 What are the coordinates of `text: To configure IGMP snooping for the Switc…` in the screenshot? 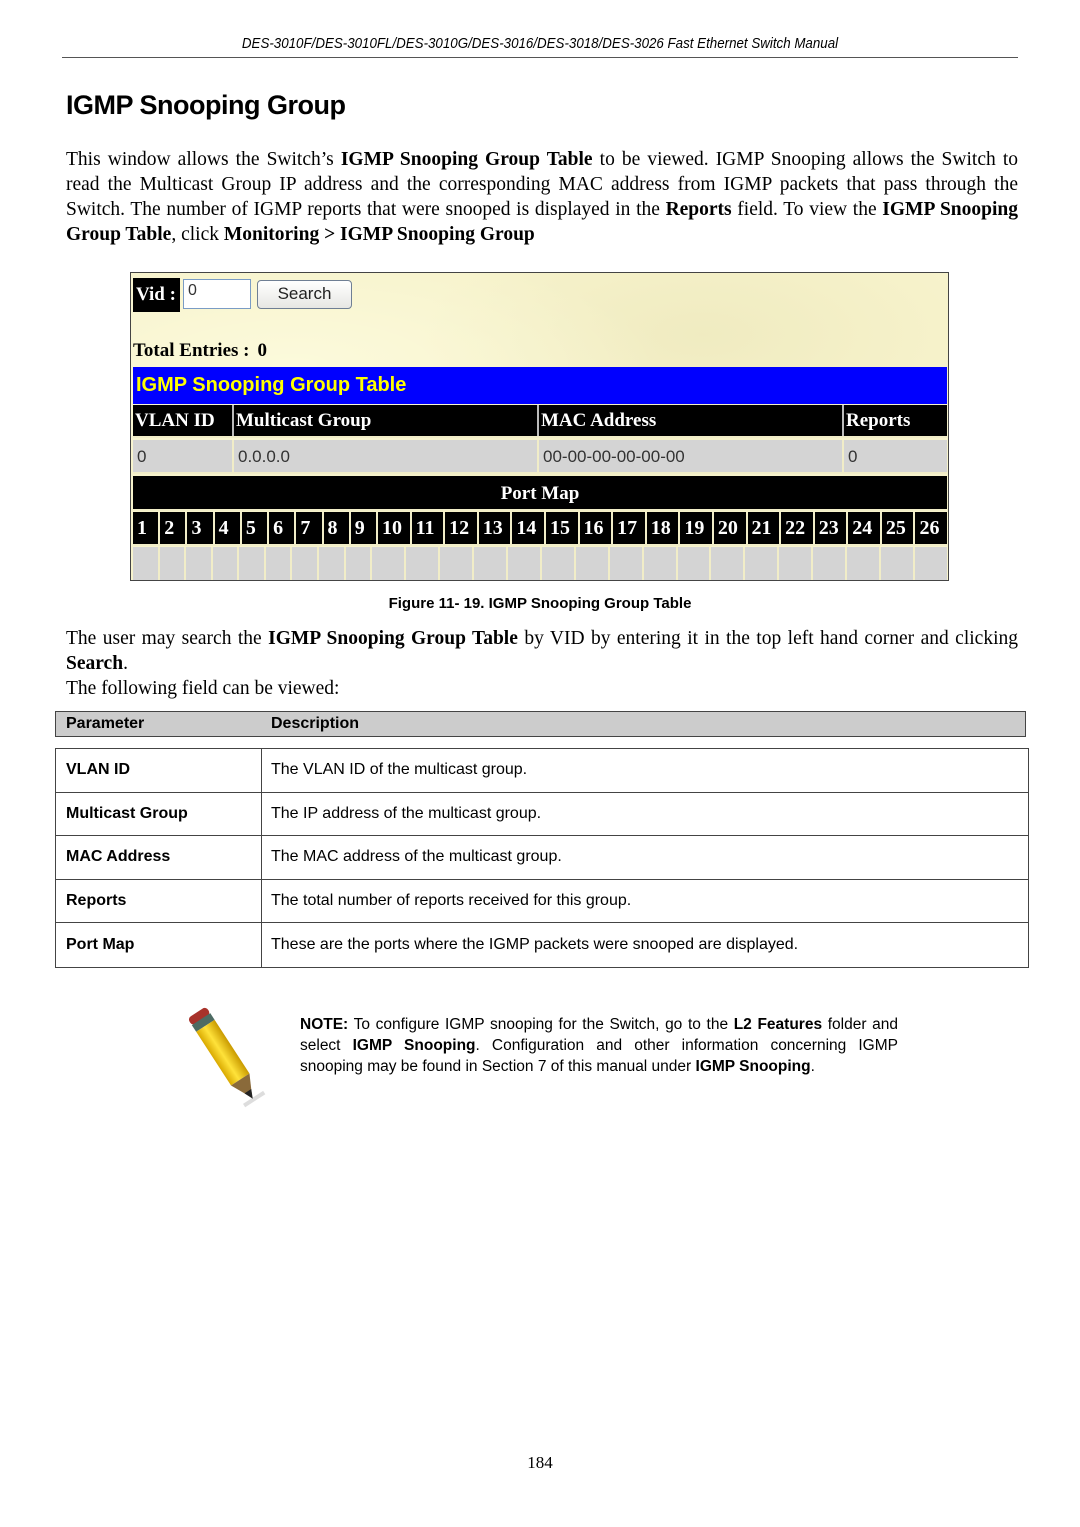 It's located at (541, 1024).